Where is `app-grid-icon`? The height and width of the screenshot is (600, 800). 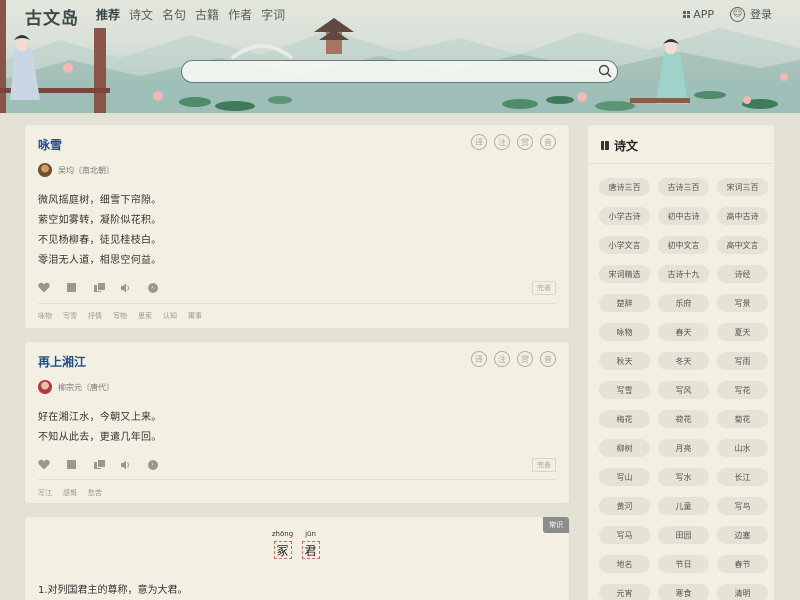 app-grid-icon is located at coordinates (687, 14).